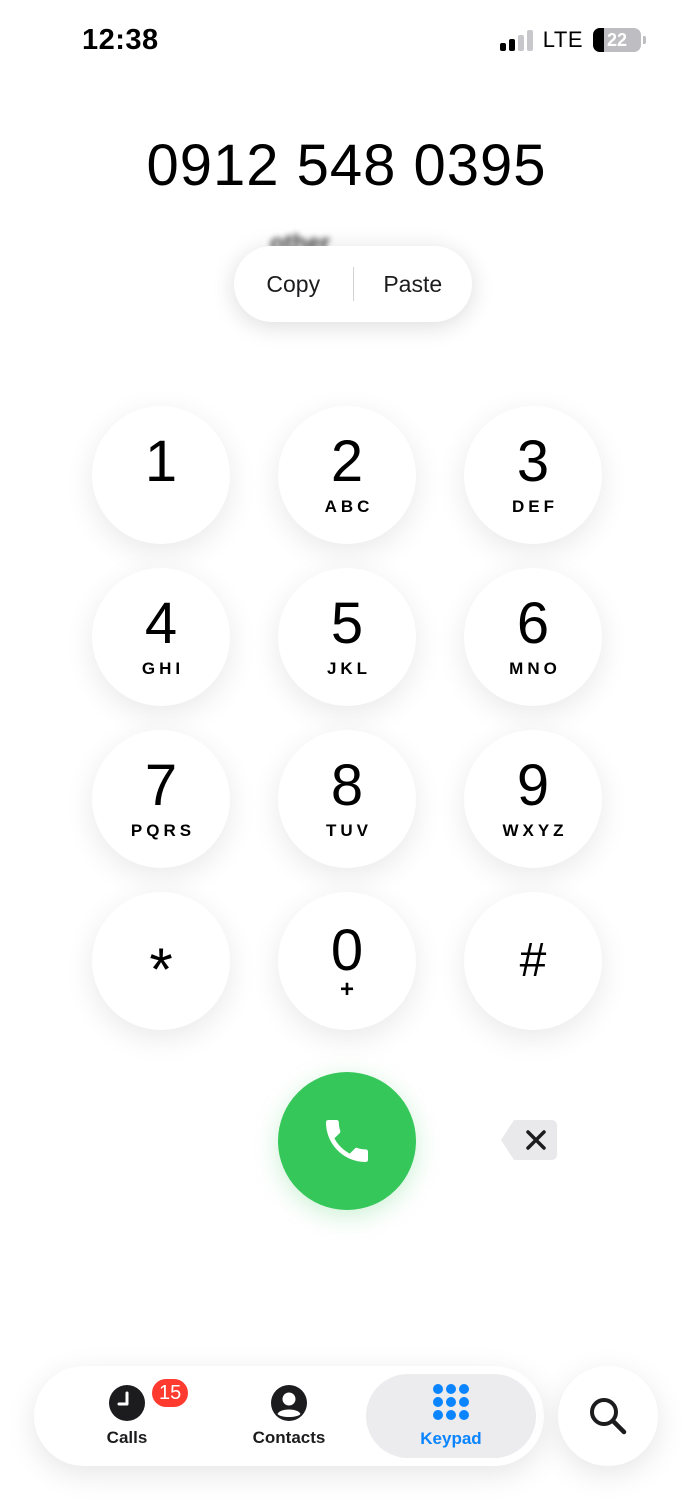 This screenshot has height=1500, width=693. Describe the element at coordinates (535, 668) in the screenshot. I see `key-letters: MNO` at that location.